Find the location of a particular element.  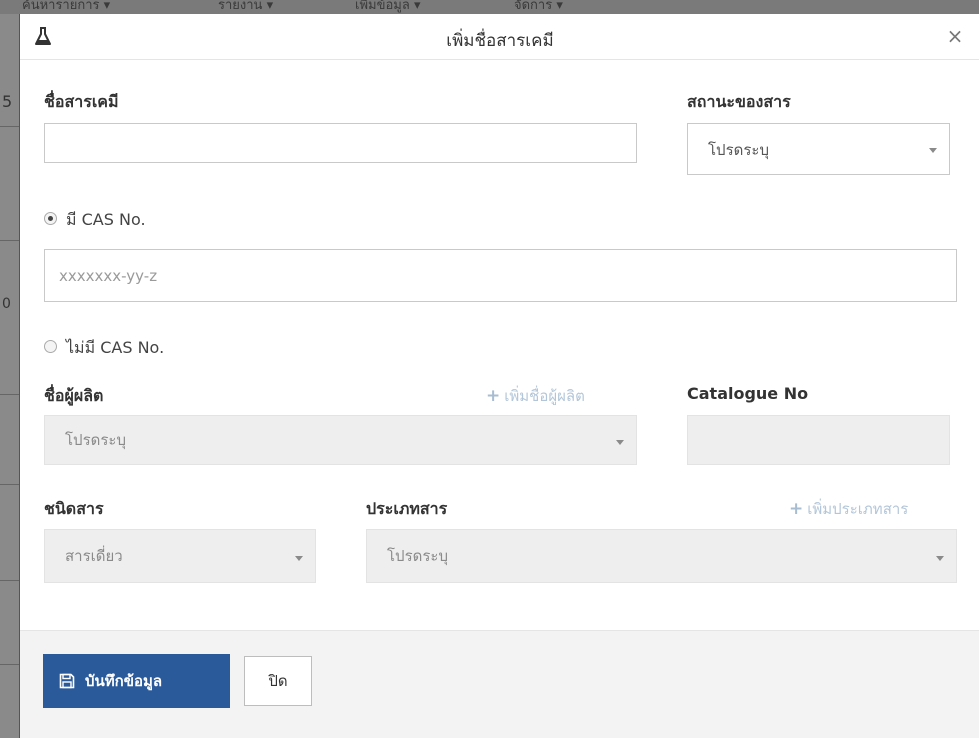

close-icon: × is located at coordinates (955, 36).